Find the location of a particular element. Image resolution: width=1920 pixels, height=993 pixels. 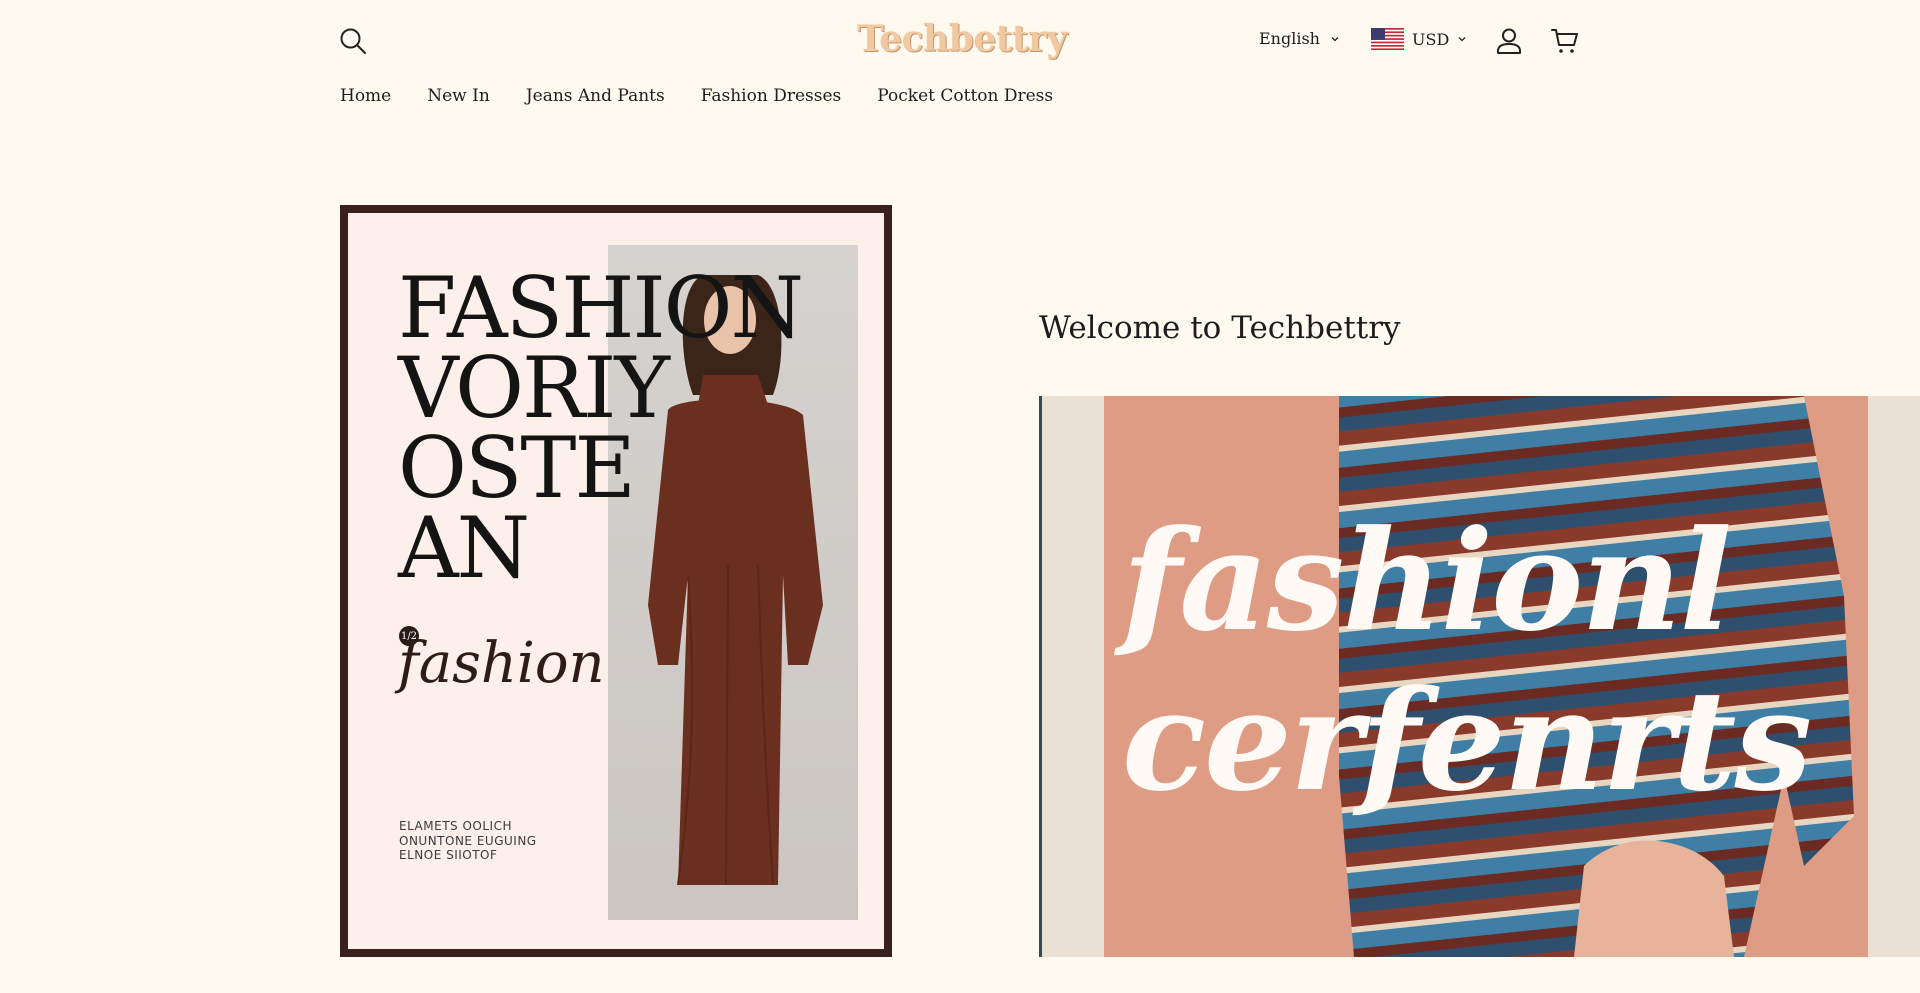

nav-item-home: Home is located at coordinates (365, 96).